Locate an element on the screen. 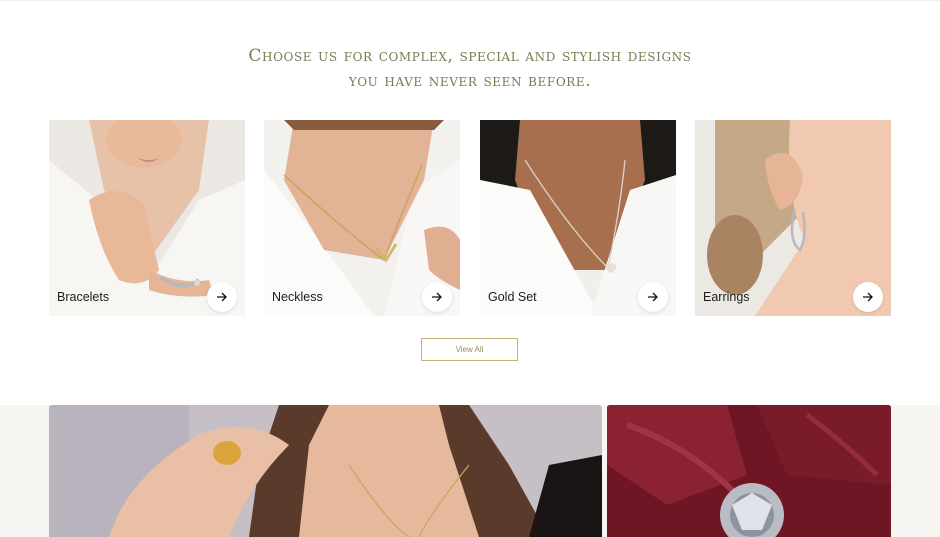 This screenshot has width=940, height=537. necklace-model-photo is located at coordinates (325, 471).